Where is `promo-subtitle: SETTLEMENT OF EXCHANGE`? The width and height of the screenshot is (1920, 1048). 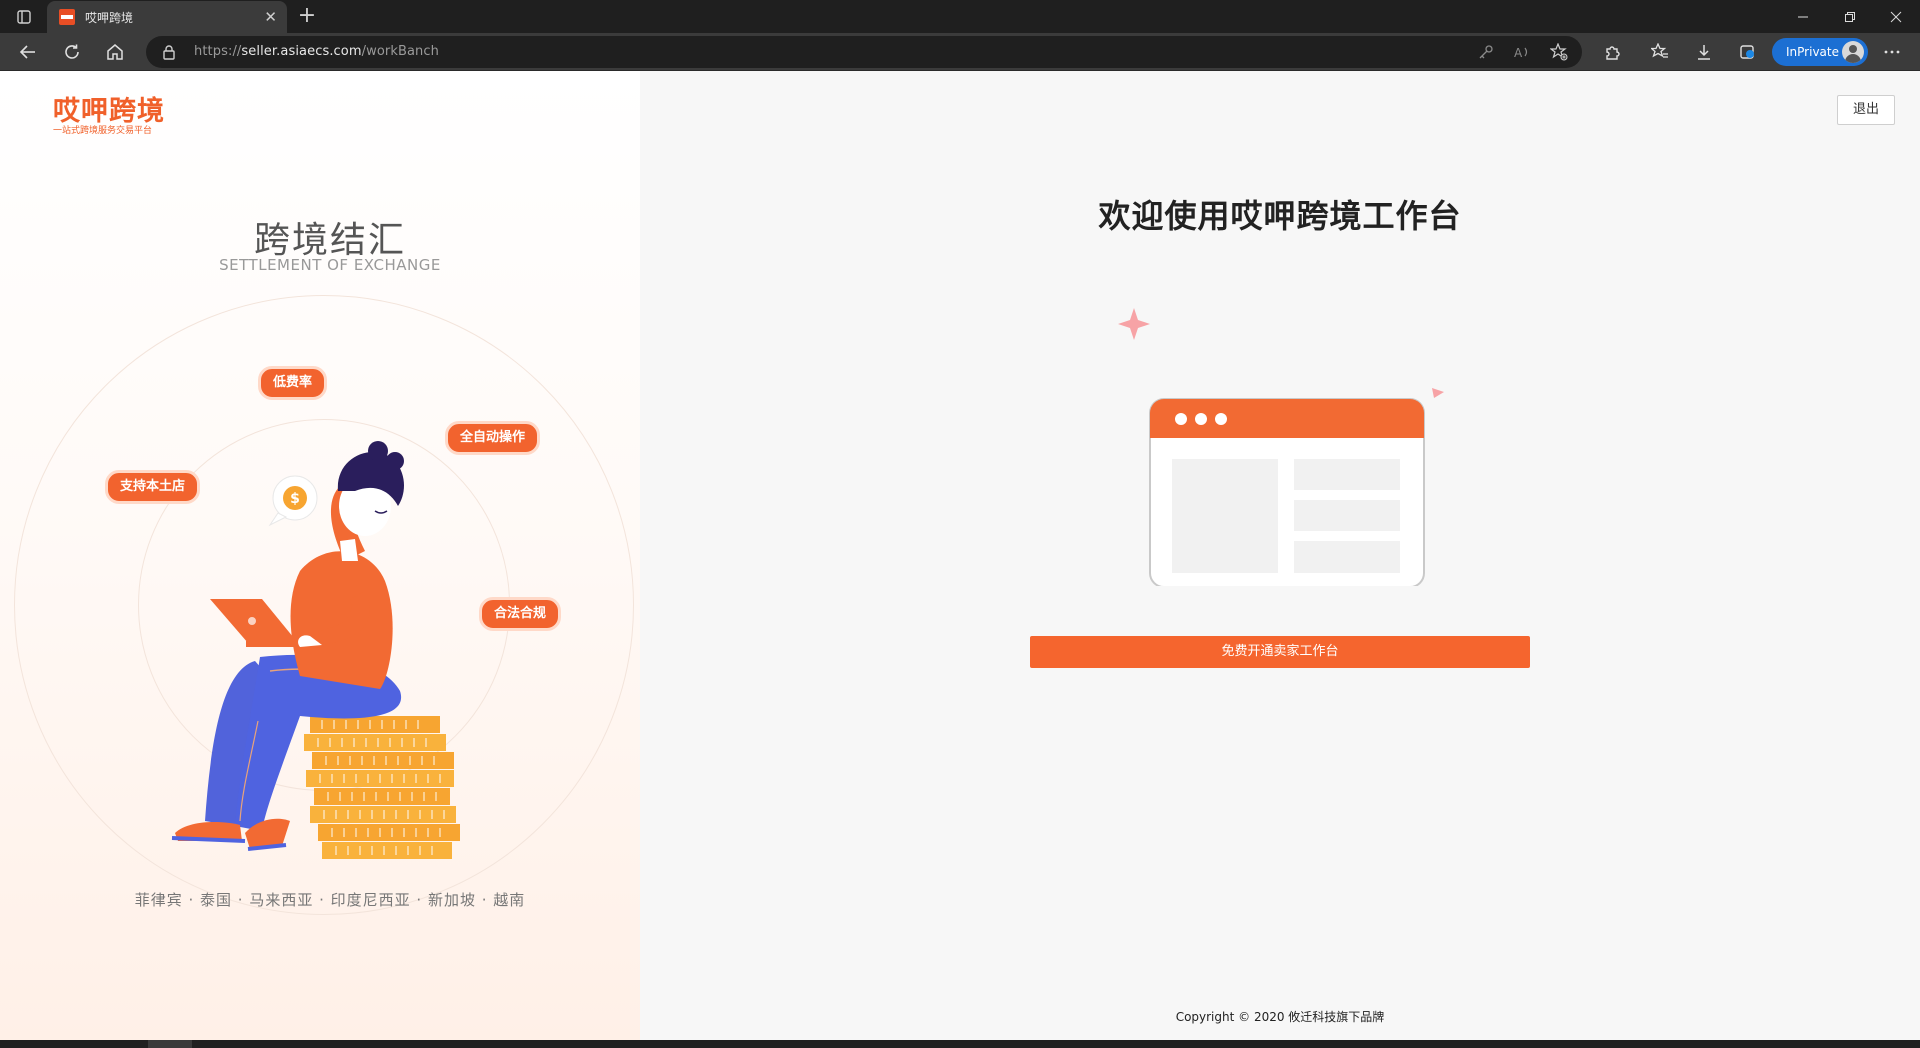 promo-subtitle: SETTLEMENT OF EXCHANGE is located at coordinates (330, 265).